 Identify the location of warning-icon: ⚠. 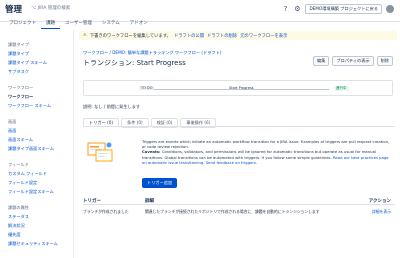
(85, 35).